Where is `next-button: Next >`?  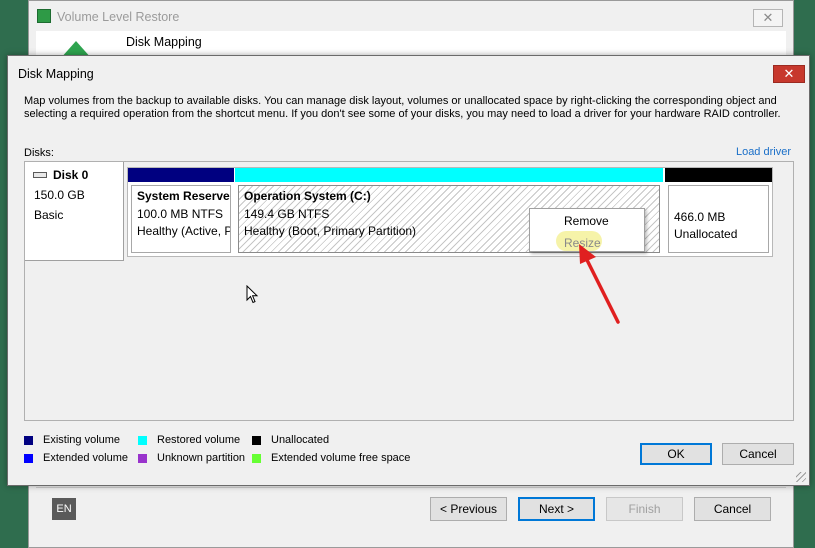
next-button: Next > is located at coordinates (556, 509).